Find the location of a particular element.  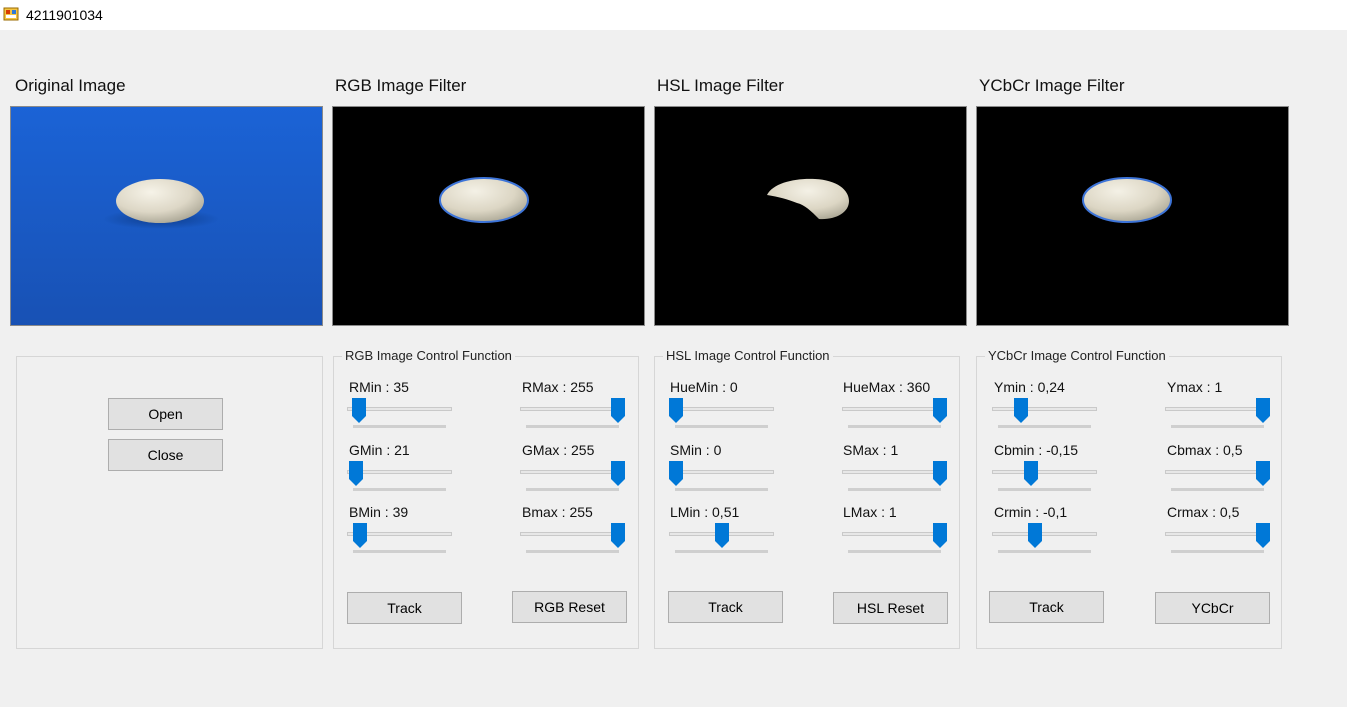

hsl-filtered-image is located at coordinates (810, 216).